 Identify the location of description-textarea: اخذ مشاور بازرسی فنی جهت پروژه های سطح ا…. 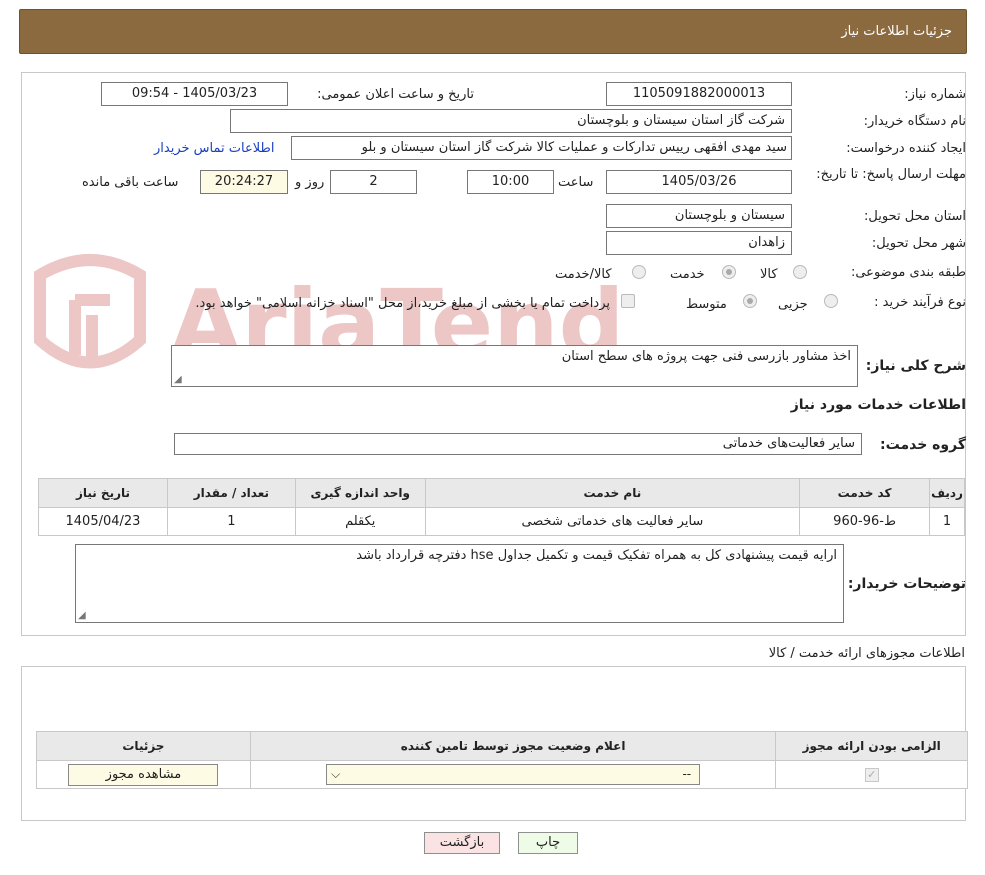
(514, 366).